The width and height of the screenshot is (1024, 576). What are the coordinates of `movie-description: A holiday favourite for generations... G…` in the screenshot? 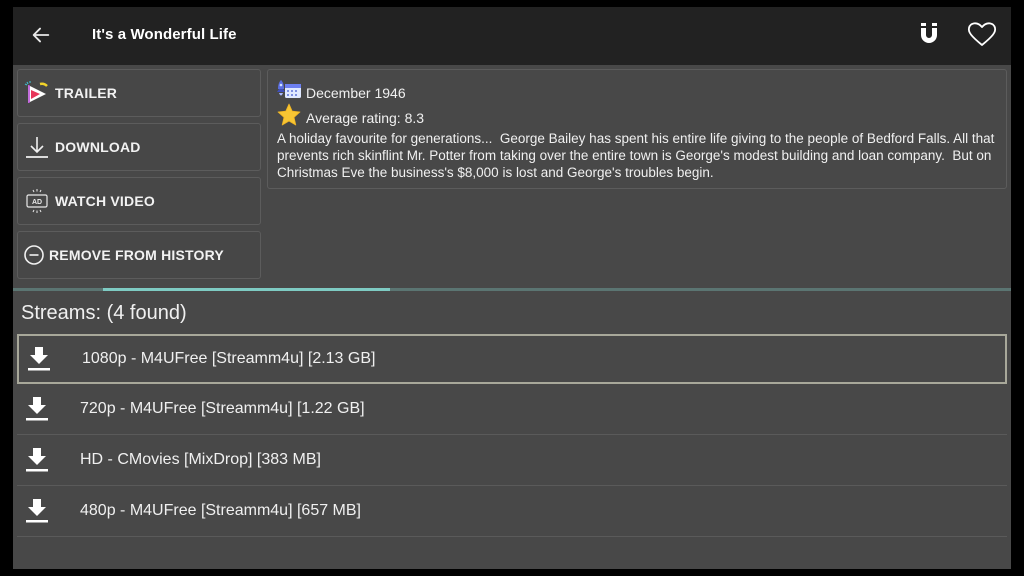 It's located at (638, 155).